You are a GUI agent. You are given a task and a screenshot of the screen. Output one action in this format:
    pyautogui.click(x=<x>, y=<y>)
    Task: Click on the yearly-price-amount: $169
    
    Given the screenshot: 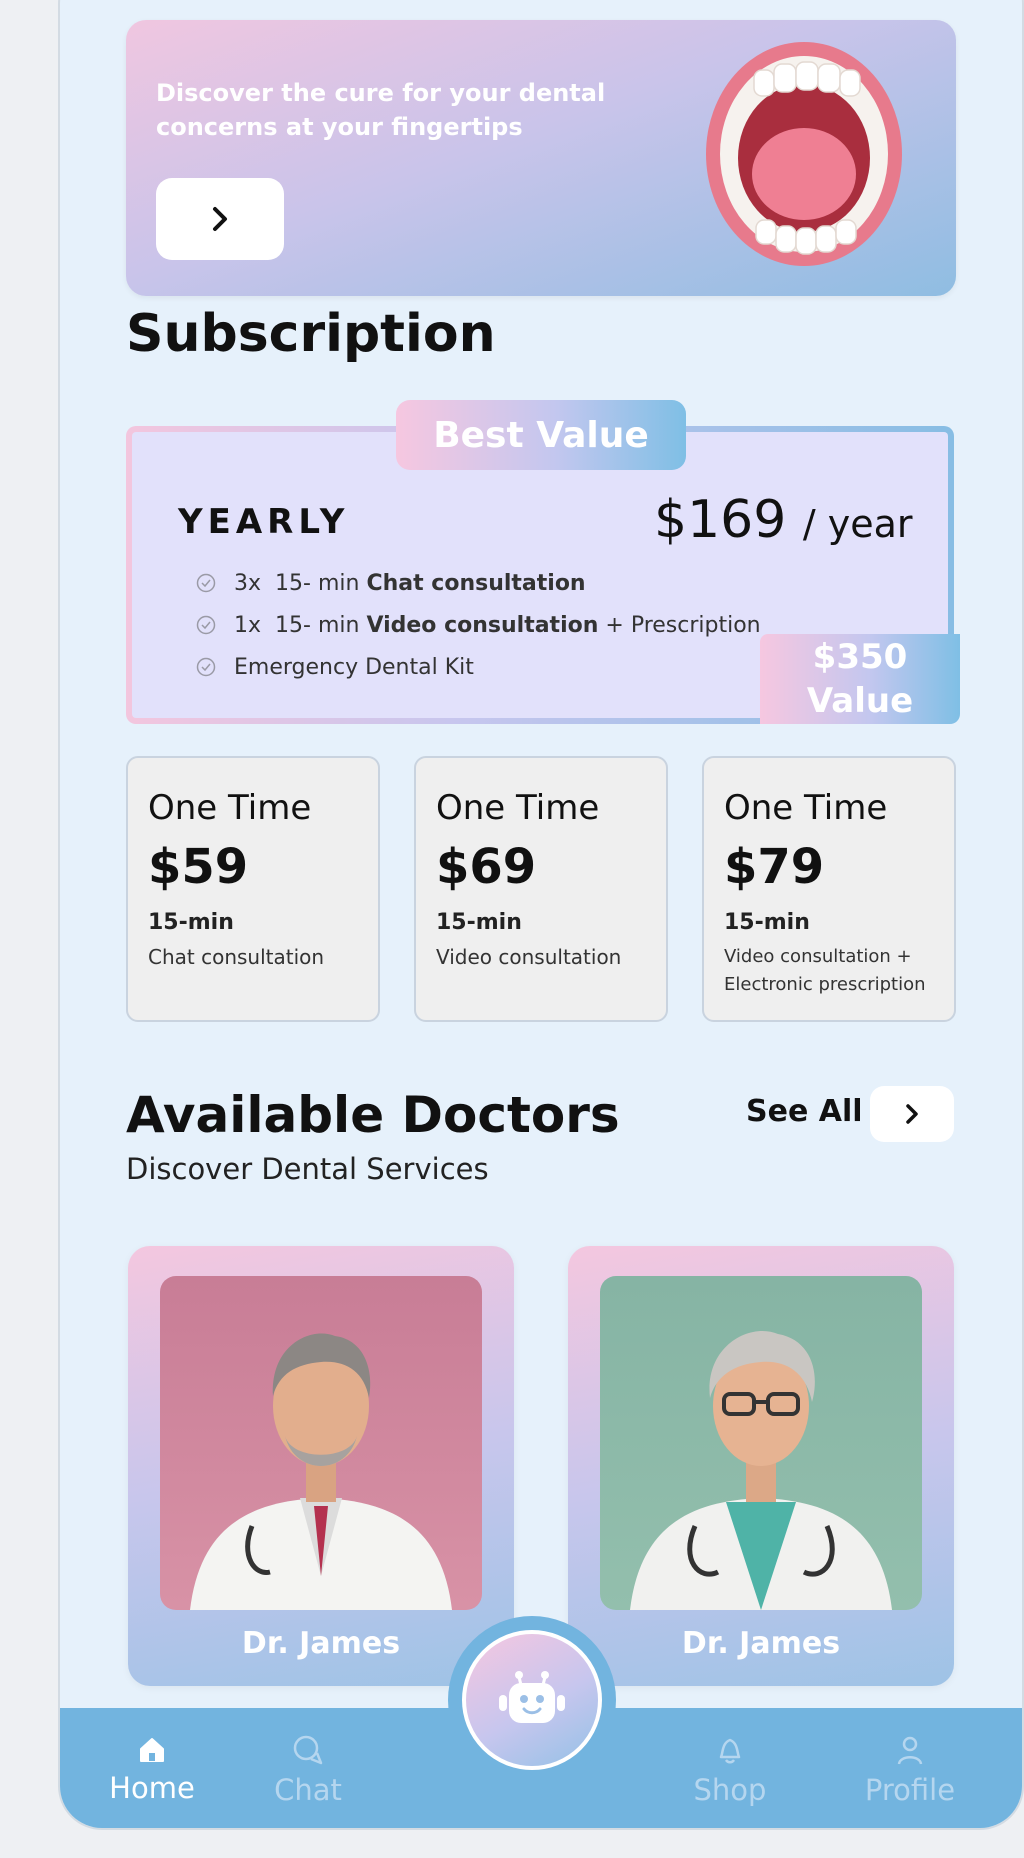 What is the action you would take?
    pyautogui.click(x=720, y=520)
    